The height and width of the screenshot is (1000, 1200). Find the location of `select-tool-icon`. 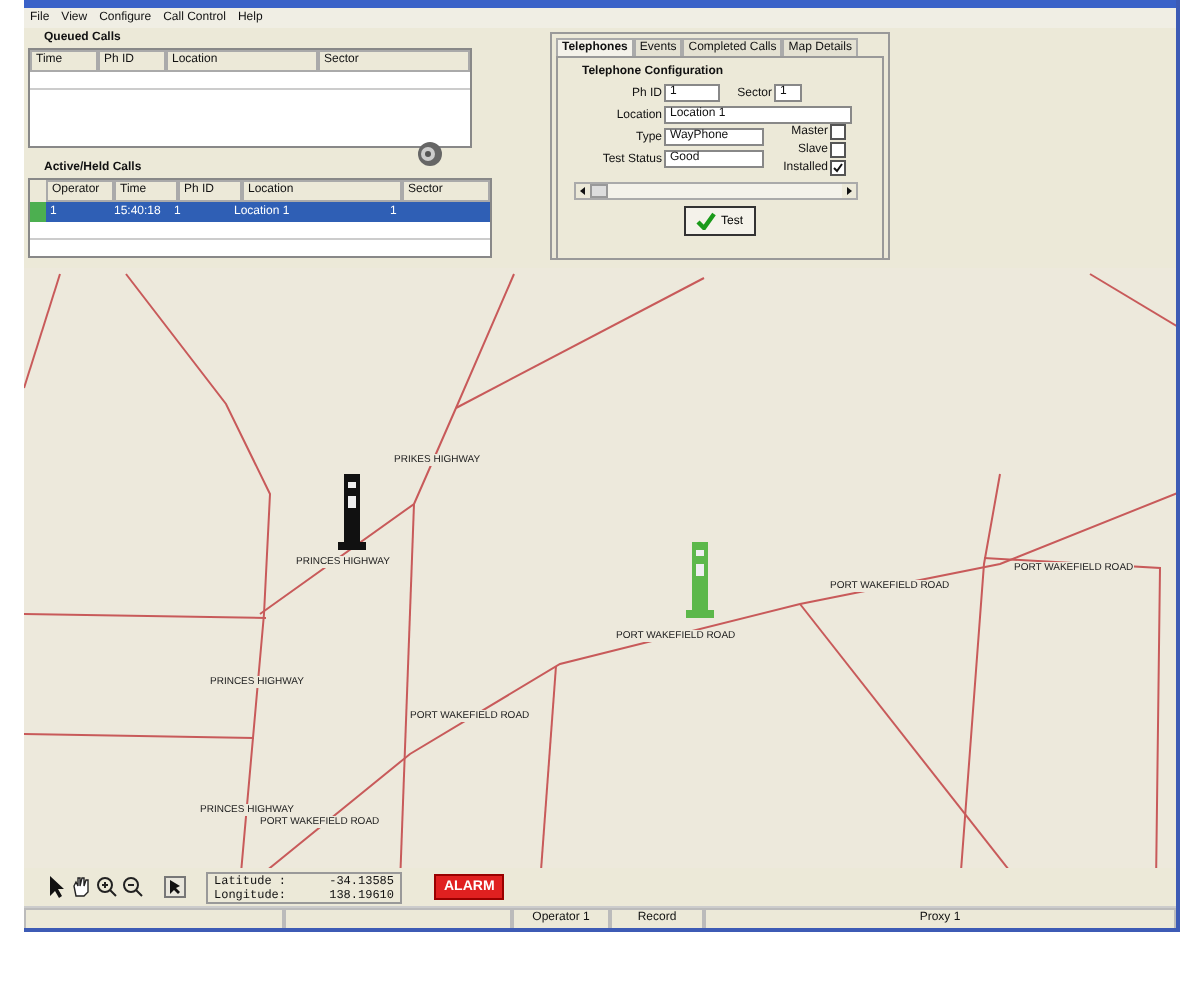

select-tool-icon is located at coordinates (175, 887).